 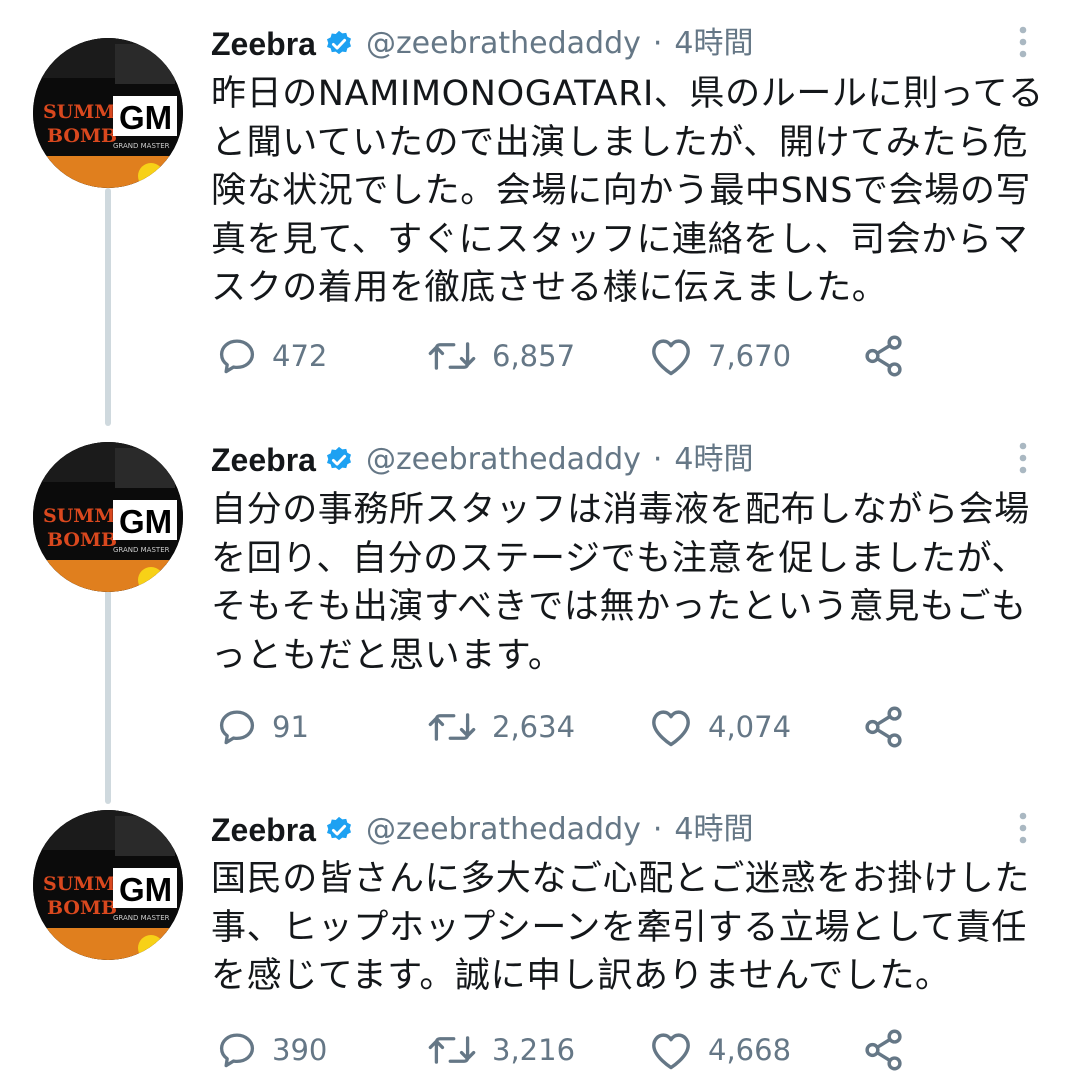 I want to click on retweet-count: 6,857, so click(x=534, y=356).